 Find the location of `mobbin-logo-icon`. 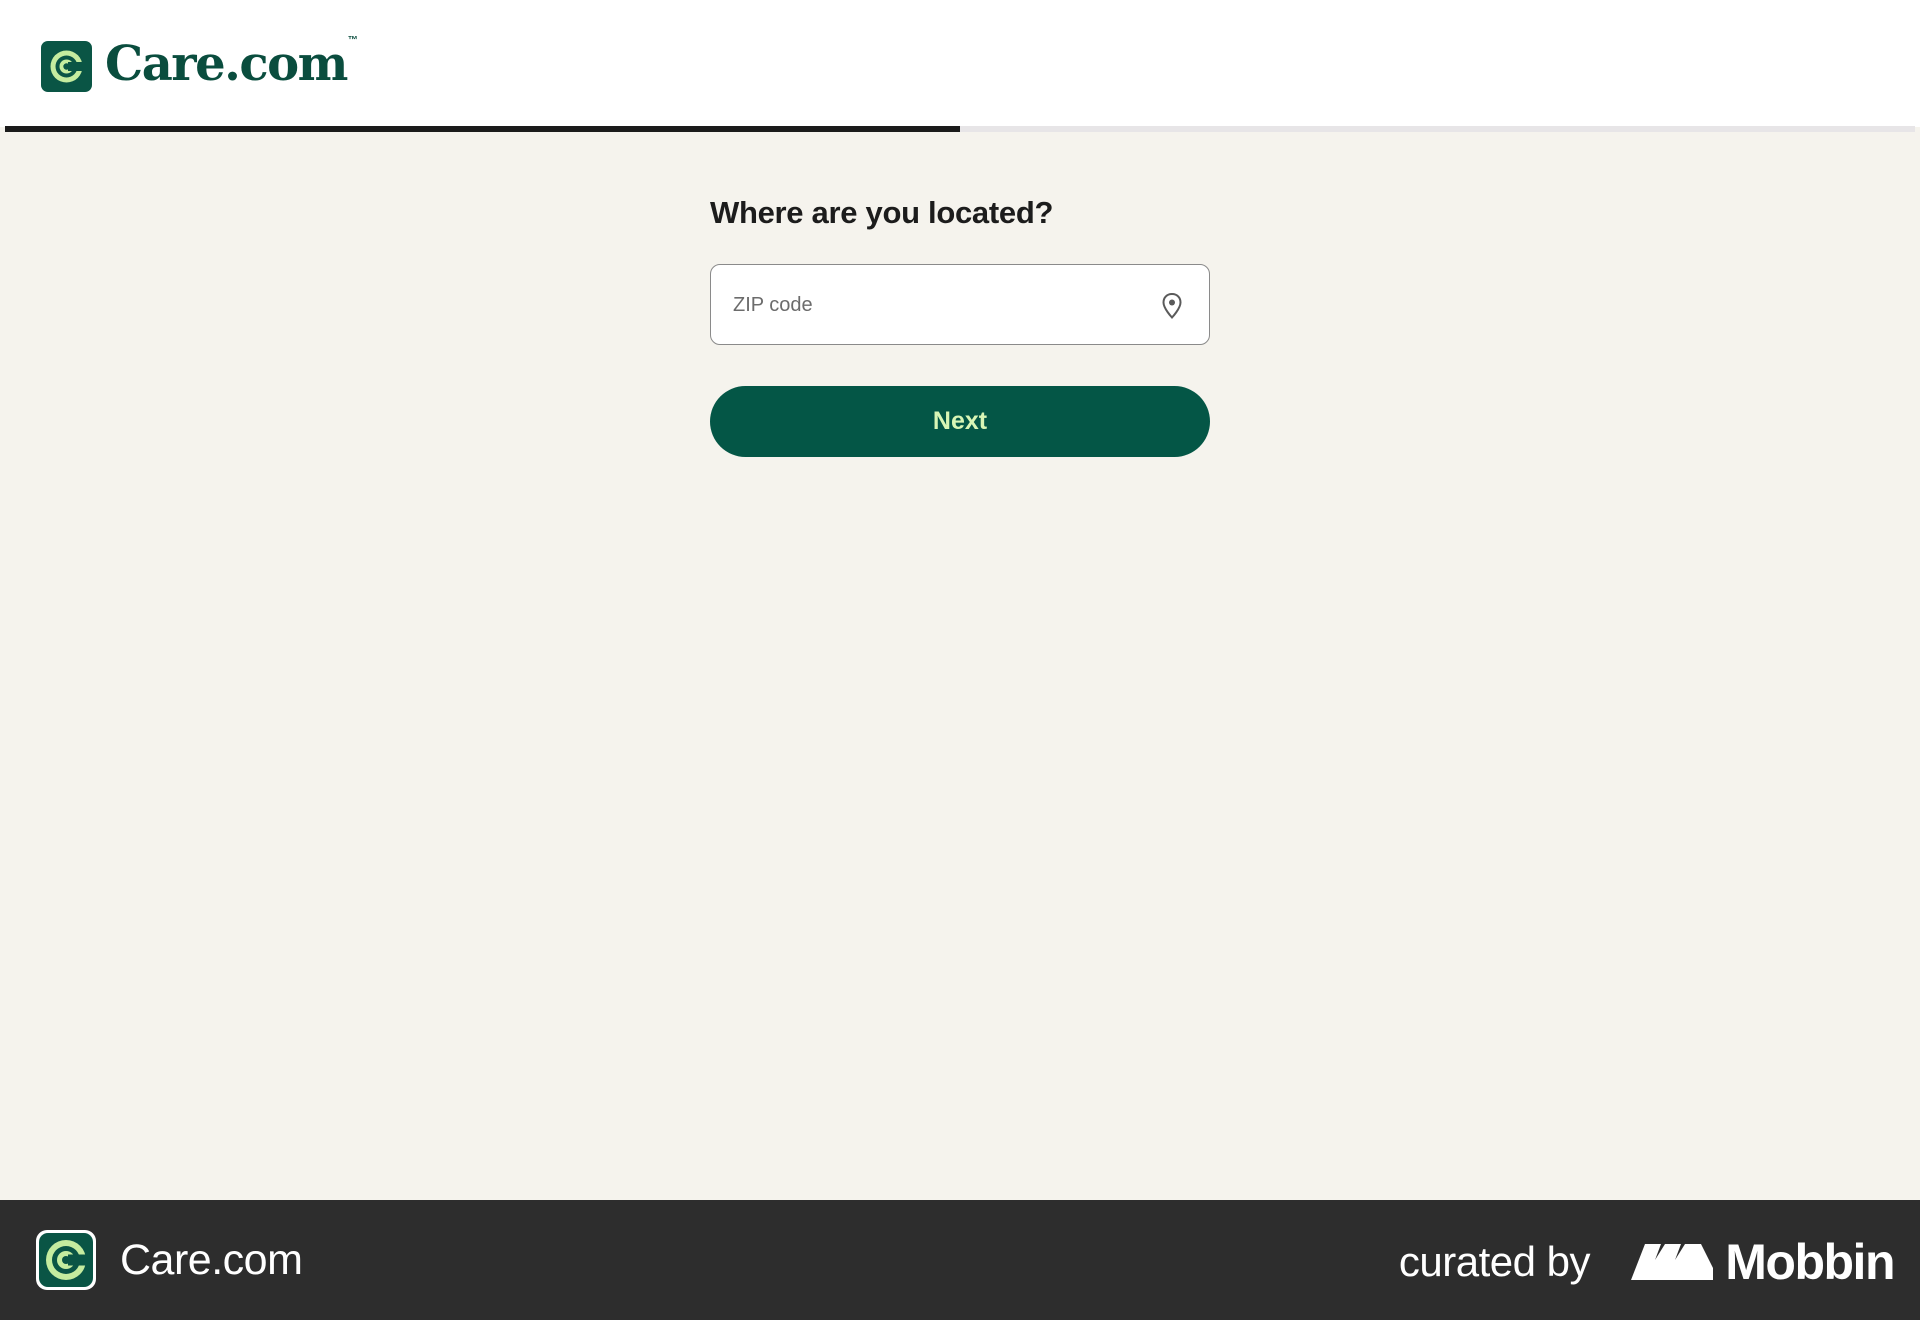

mobbin-logo-icon is located at coordinates (1672, 1262).